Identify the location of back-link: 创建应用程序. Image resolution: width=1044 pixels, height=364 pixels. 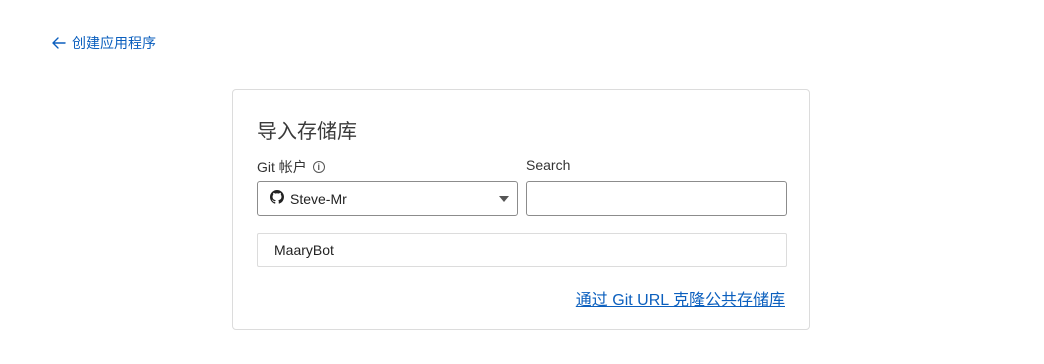
(104, 43).